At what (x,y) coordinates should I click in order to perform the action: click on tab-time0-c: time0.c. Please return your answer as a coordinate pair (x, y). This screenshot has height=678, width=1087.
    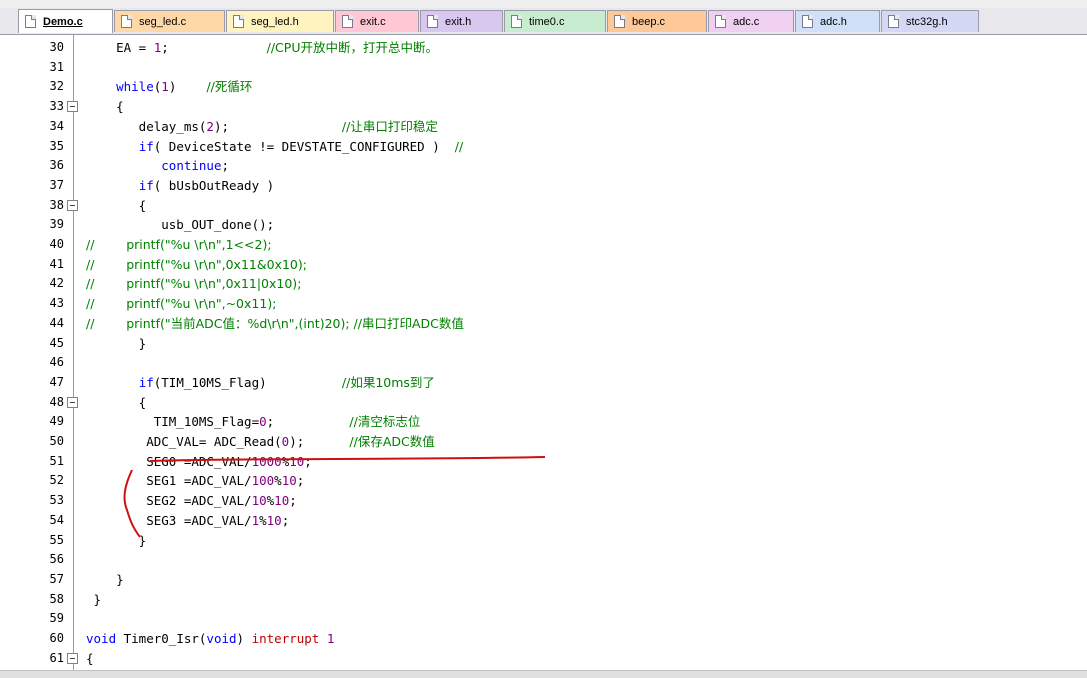
    Looking at the image, I should click on (555, 21).